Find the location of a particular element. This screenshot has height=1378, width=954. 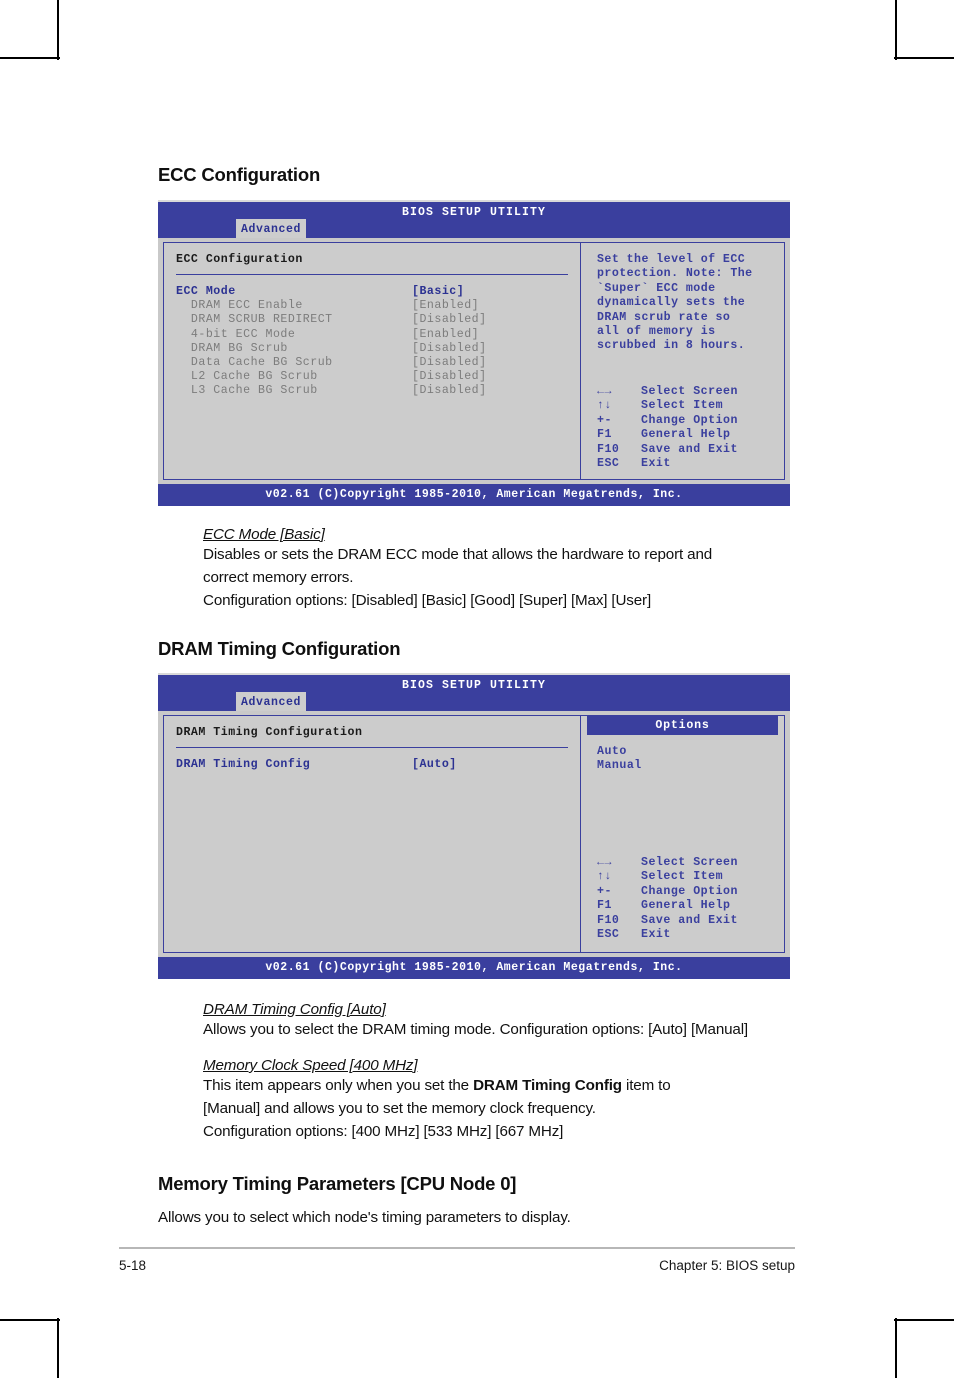

options-header: Options is located at coordinates (682, 725).